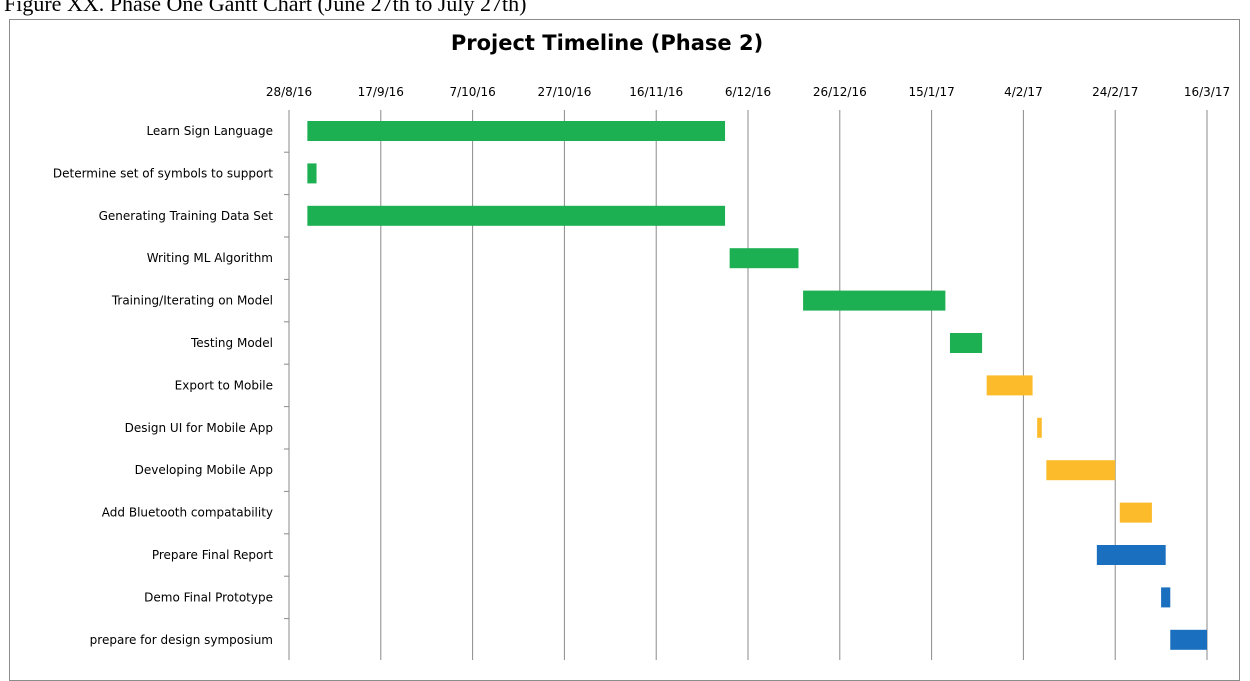 This screenshot has width=1250, height=681. What do you see at coordinates (472, 92) in the screenshot?
I see `x-tick-label: 7/10/16` at bounding box center [472, 92].